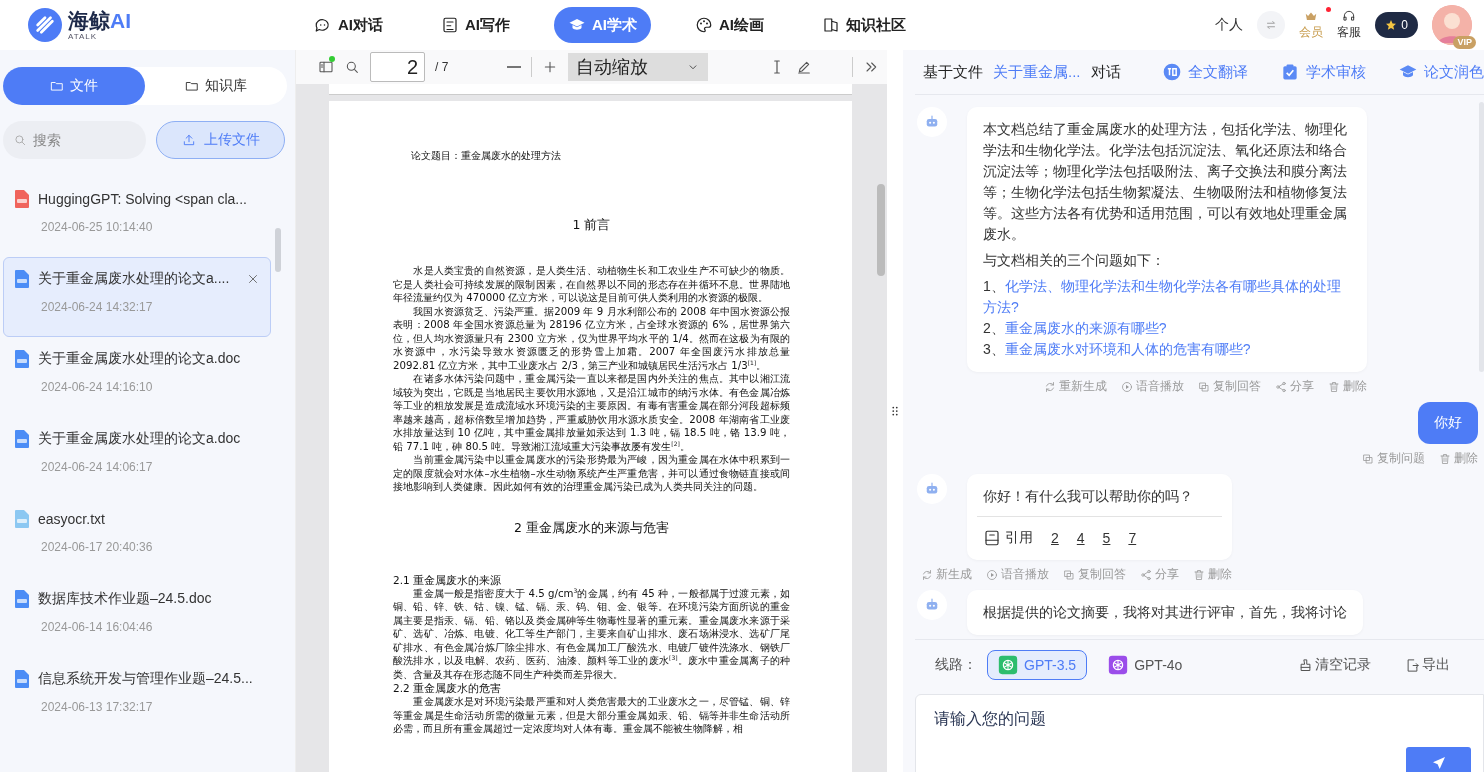 Image resolution: width=1484 pixels, height=772 pixels. I want to click on route-label: 线路：, so click(956, 665).